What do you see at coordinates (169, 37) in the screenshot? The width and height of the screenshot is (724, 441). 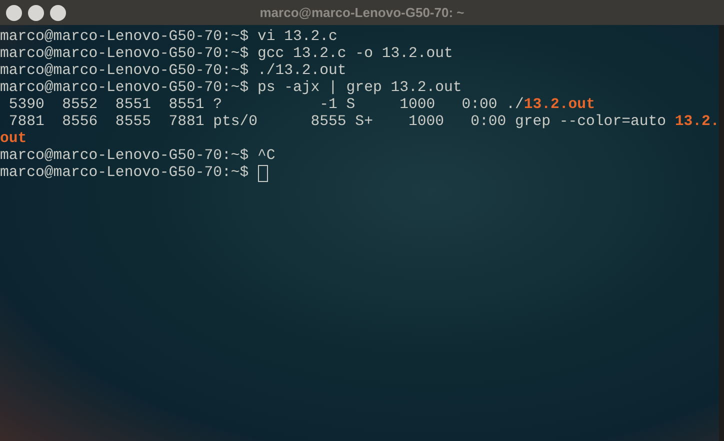 I see `terminal-line: marco@marco-Lenovo-G50-70:~$ vi 13.2.c` at bounding box center [169, 37].